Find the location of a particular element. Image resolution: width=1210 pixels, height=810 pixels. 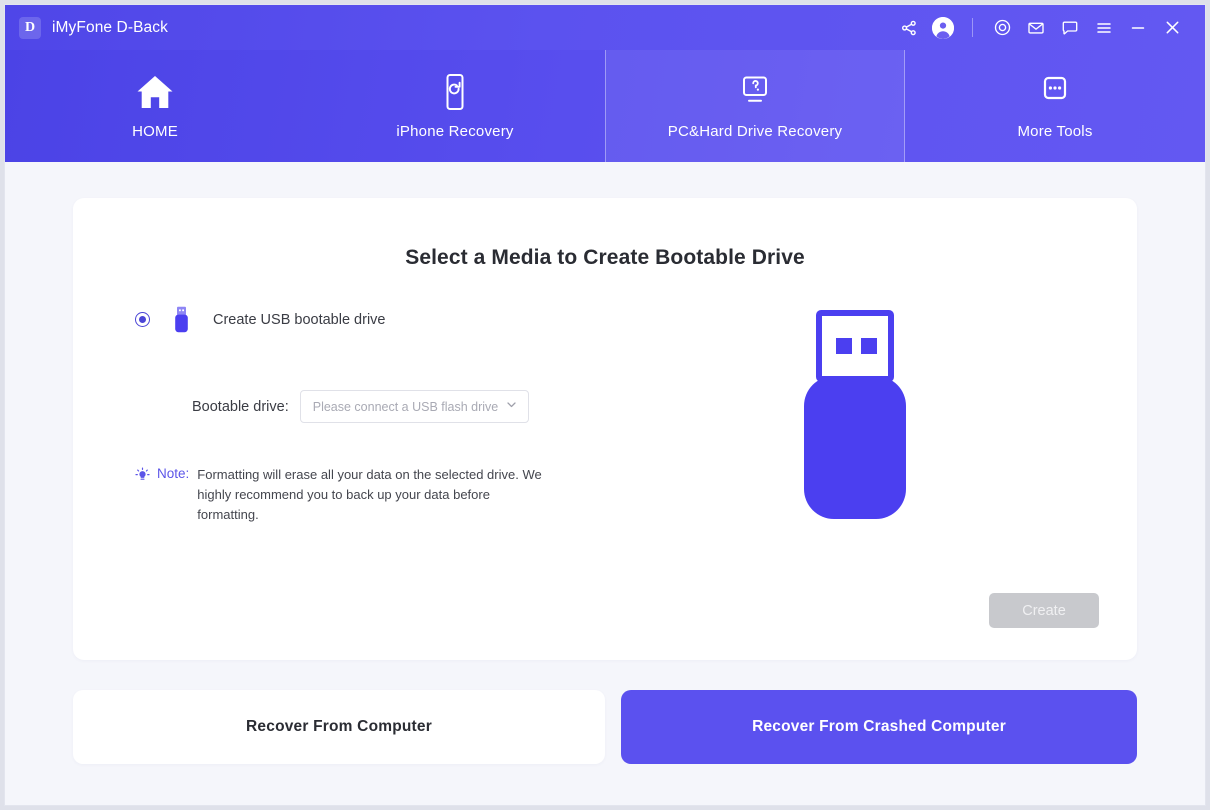

recover-from-crashed-computer-button: Recover From Crashed Computer is located at coordinates (879, 727).